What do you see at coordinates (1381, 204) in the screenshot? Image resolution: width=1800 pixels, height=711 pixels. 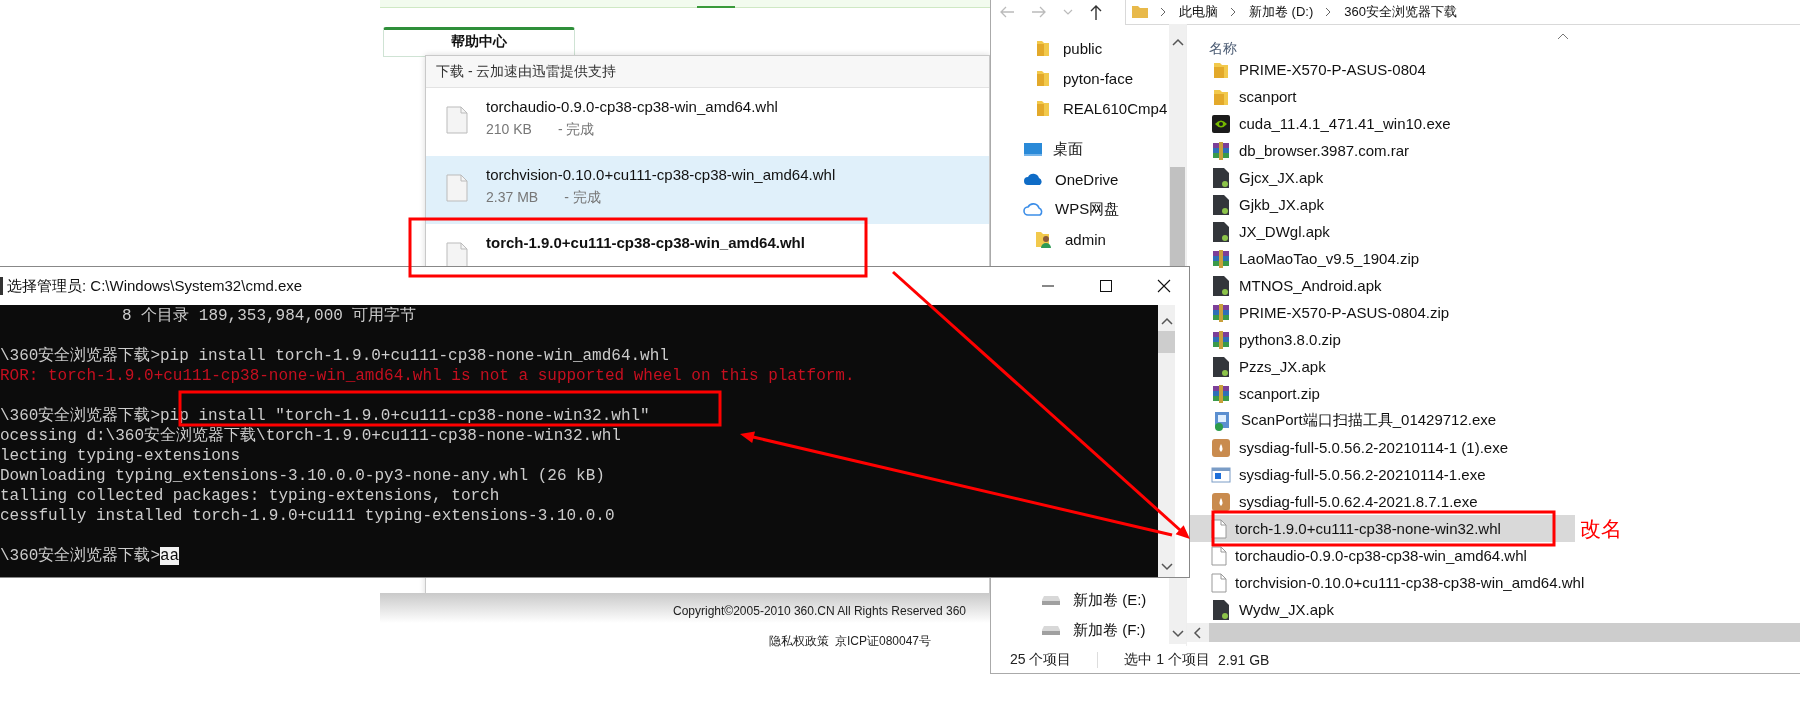 I see `file-row: Gjkb_JX.apk` at bounding box center [1381, 204].